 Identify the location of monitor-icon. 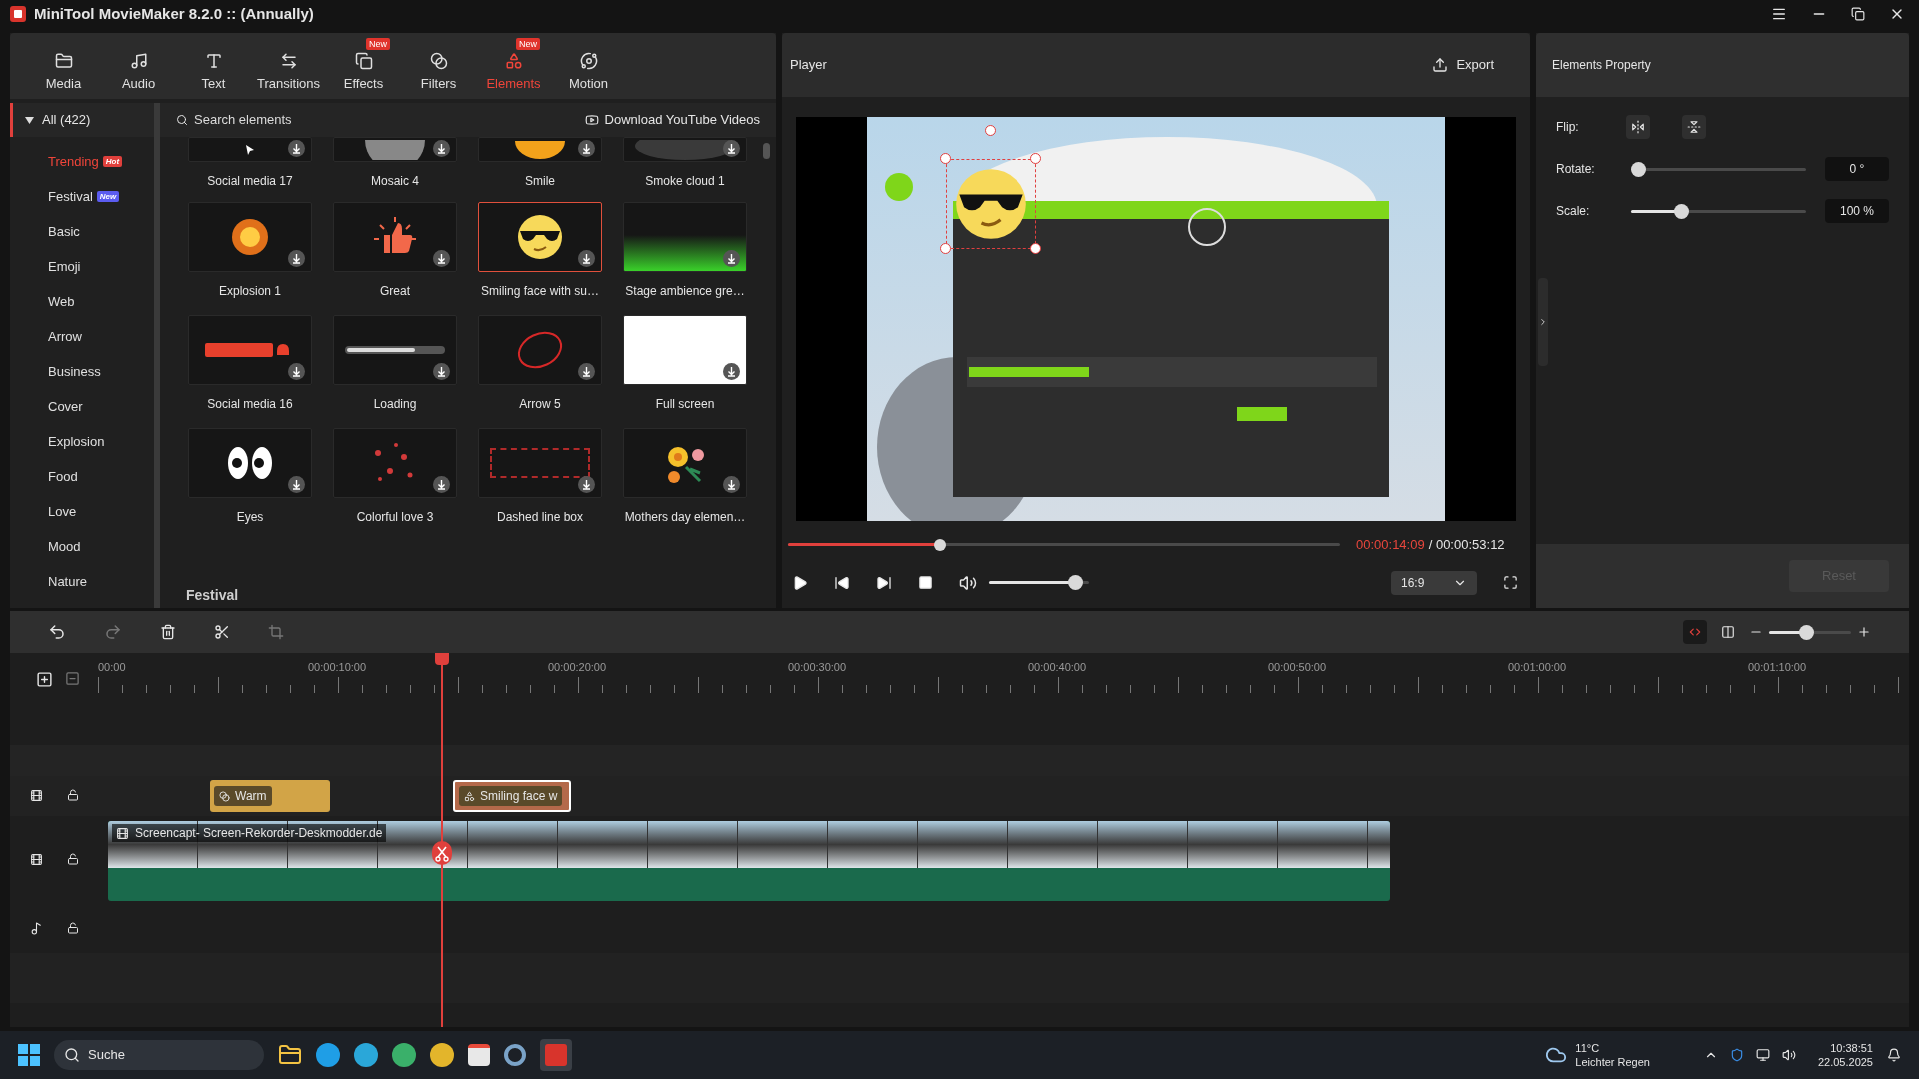
(1762, 1055).